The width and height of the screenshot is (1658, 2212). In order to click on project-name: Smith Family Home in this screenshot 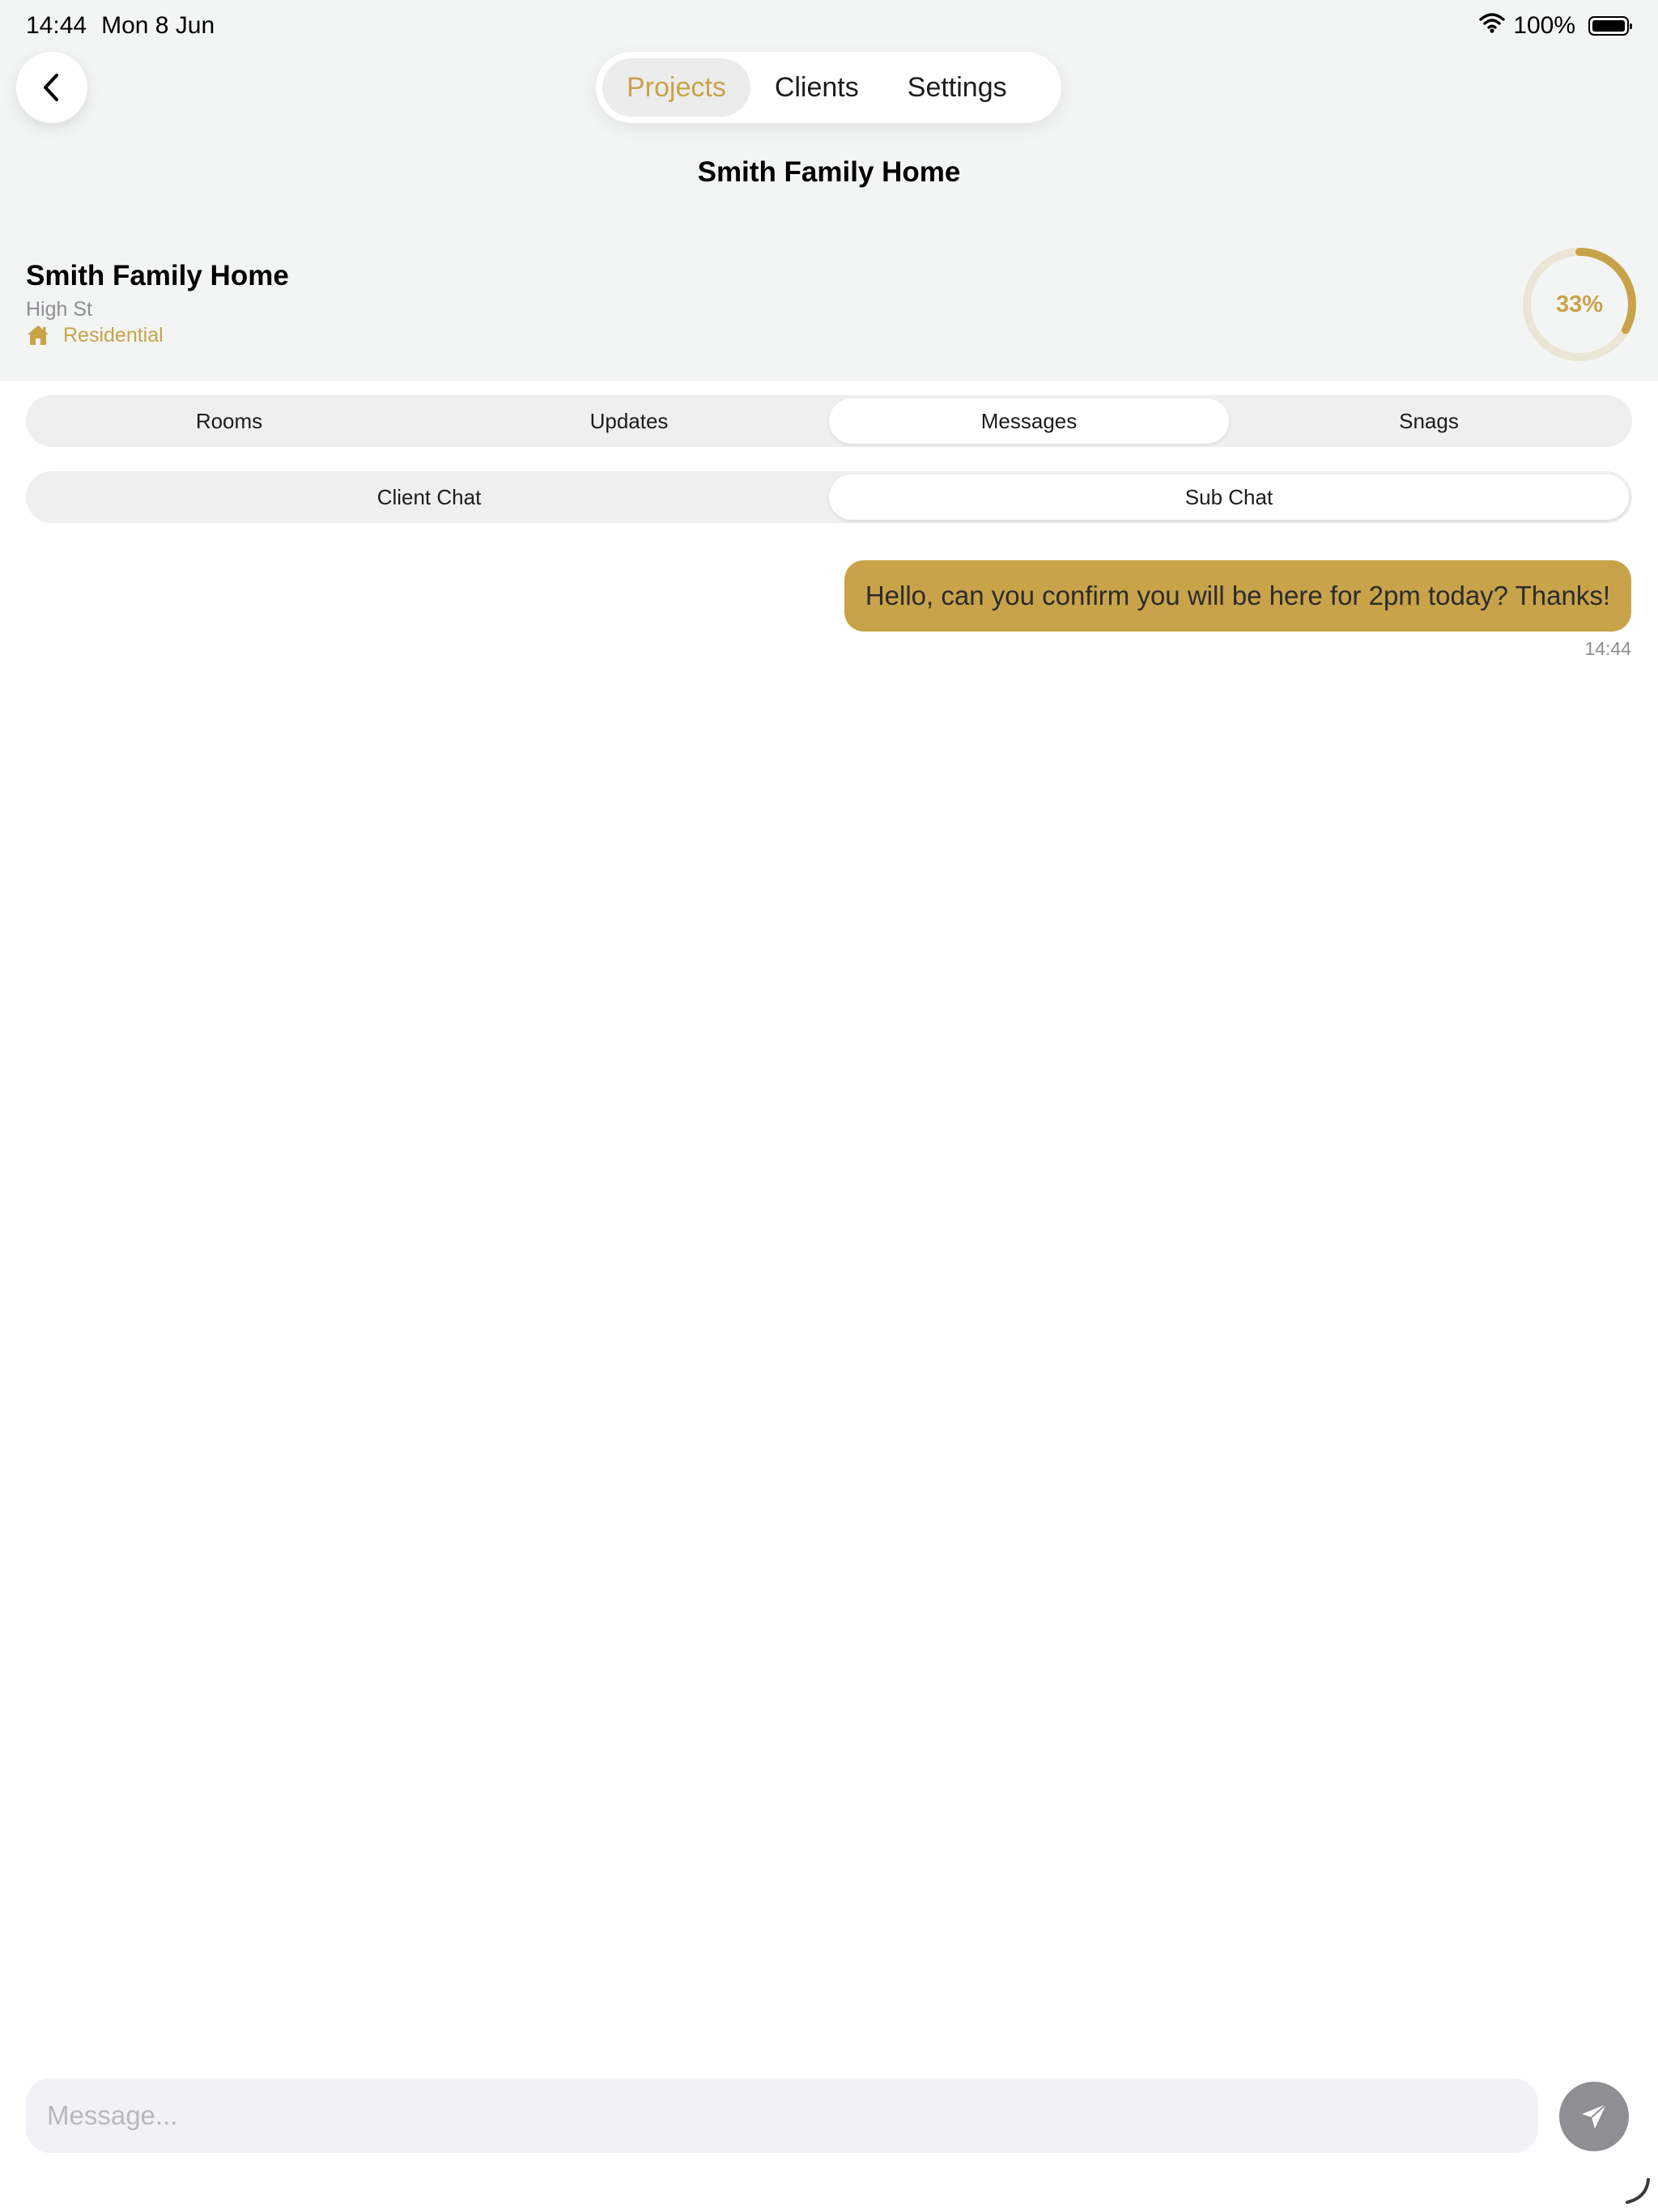, I will do `click(157, 276)`.